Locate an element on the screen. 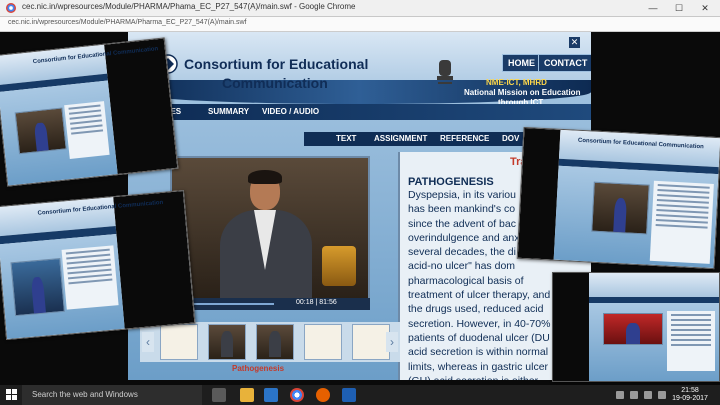 This screenshot has height=405, width=720. subtab-assignment: ASSIGNMENT is located at coordinates (400, 139).